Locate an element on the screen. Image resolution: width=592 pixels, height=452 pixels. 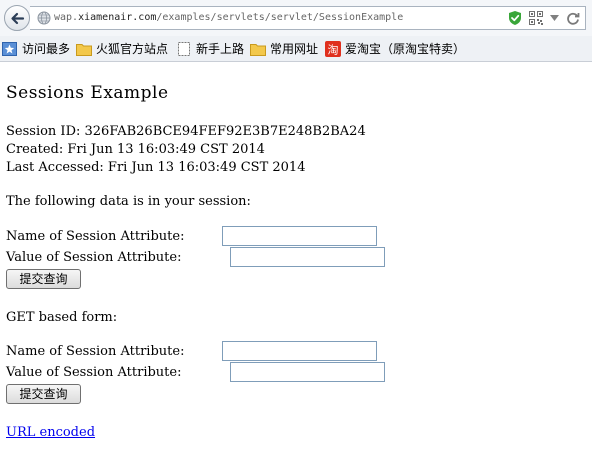
bookmark-label: 爱淘宝（原淘宝特卖） is located at coordinates (405, 49).